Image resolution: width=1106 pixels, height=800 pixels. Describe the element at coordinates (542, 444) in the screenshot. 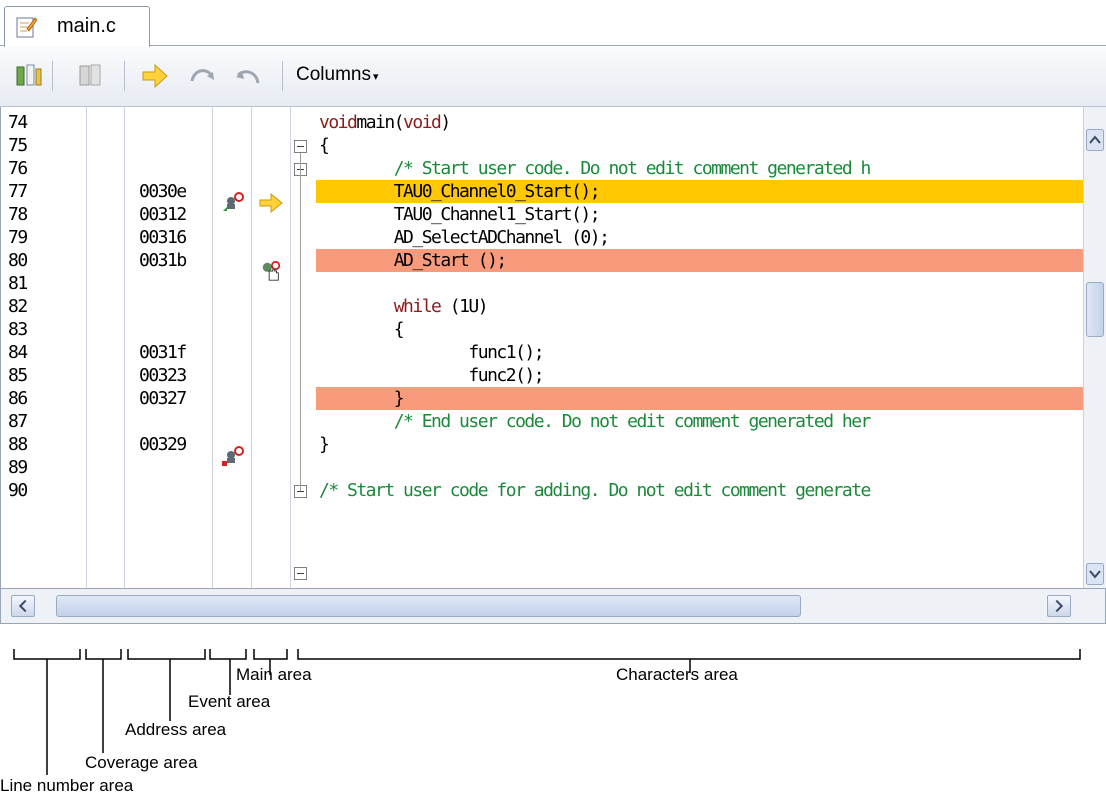

I see `code-line: 88 00329}` at that location.